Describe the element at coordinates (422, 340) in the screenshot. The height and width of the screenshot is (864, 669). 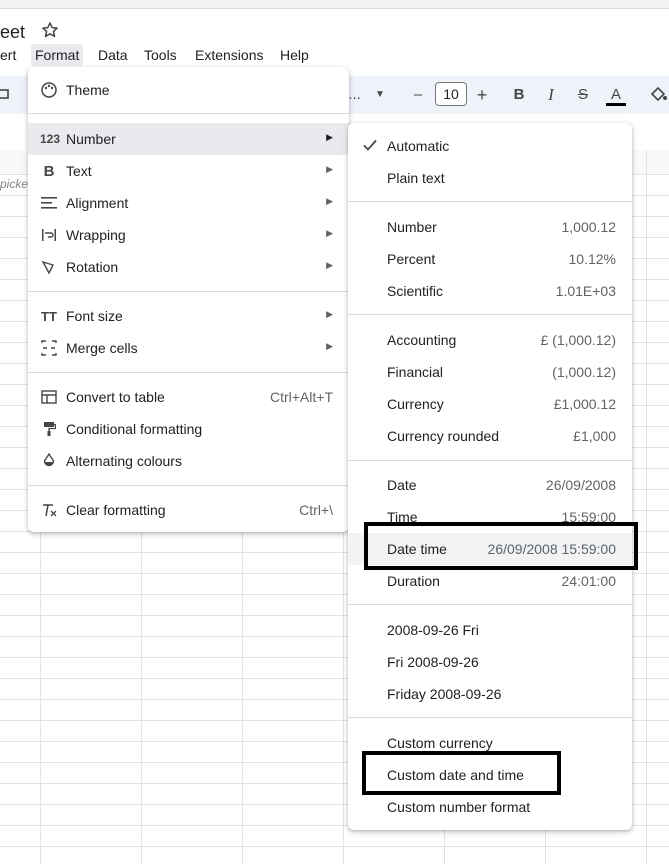
I see `option-label: Accounting` at that location.